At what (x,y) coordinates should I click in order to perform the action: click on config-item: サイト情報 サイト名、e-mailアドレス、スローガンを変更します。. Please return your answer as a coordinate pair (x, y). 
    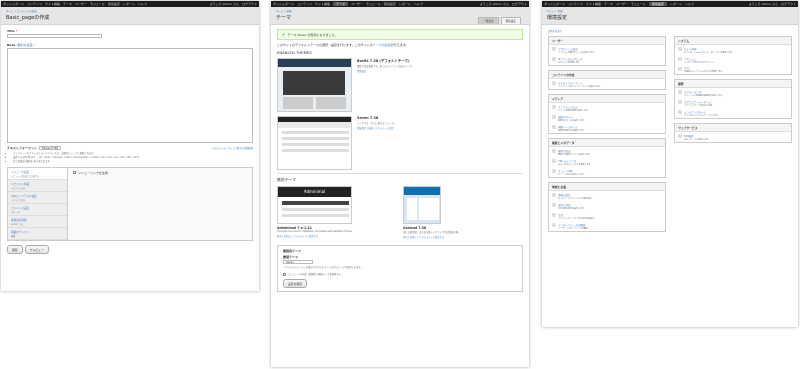
    Looking at the image, I should click on (733, 50).